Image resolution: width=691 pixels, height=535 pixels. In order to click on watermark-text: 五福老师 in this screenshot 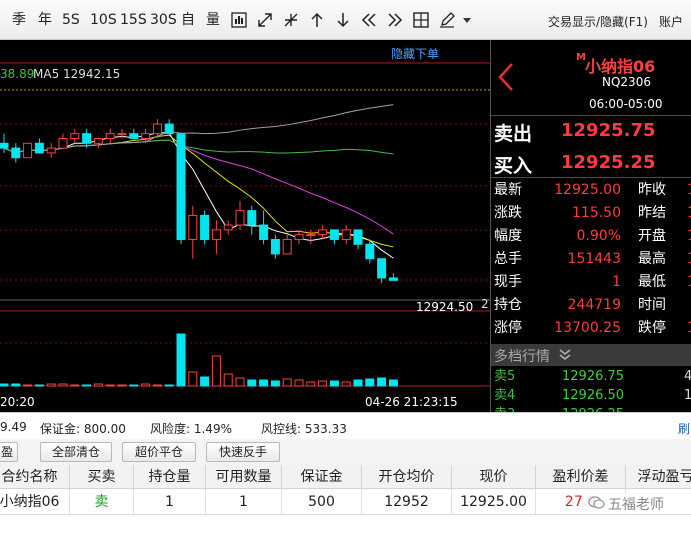, I will do `click(636, 505)`.